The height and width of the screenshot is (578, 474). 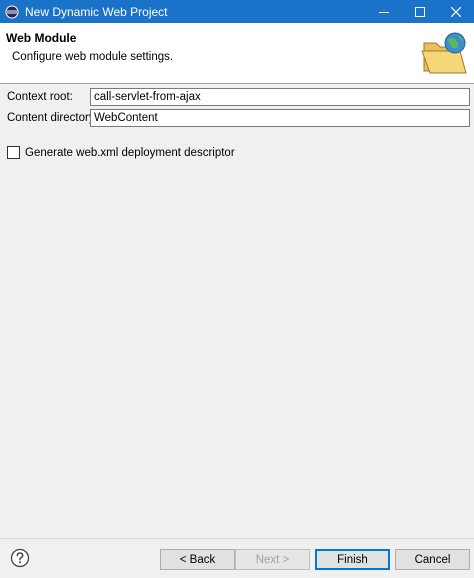 What do you see at coordinates (40, 97) in the screenshot?
I see `context-root-label: Context root:` at bounding box center [40, 97].